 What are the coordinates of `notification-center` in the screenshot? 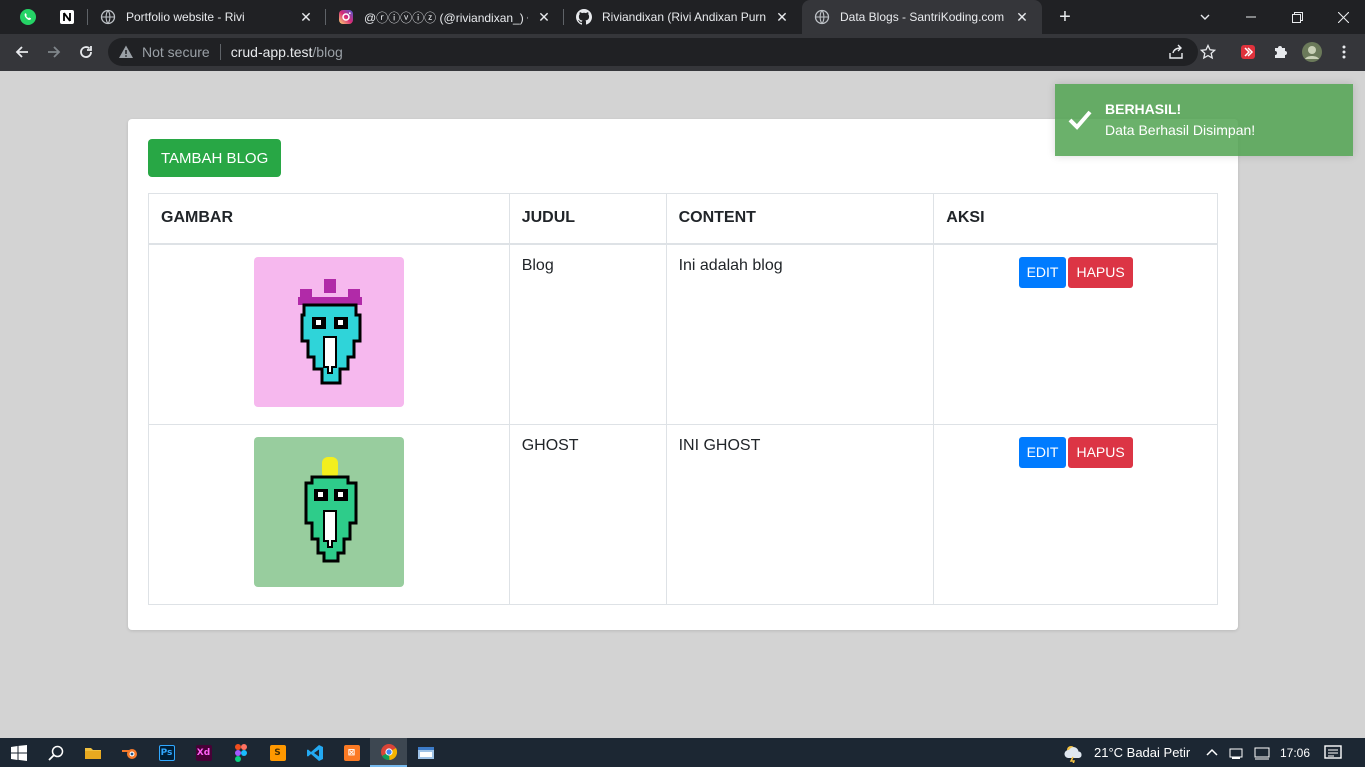 It's located at (1333, 752).